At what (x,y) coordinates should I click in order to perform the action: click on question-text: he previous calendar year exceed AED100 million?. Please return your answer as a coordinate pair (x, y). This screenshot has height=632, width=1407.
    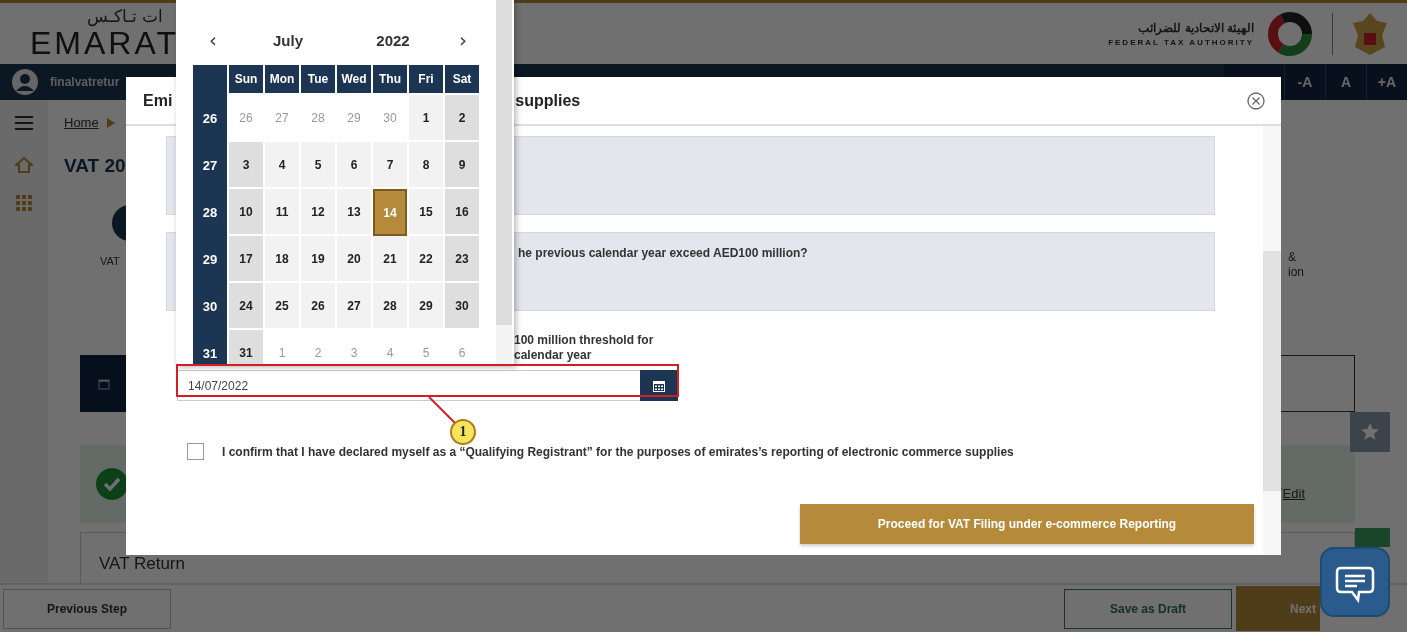
    Looking at the image, I should click on (663, 253).